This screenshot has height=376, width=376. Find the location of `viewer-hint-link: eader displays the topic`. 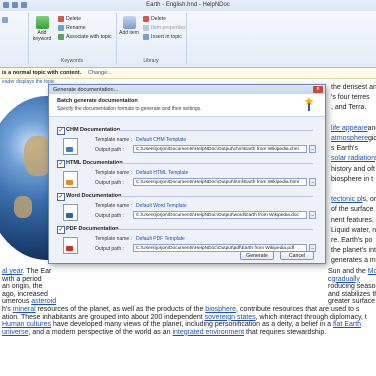

viewer-hint-link: eader displays the topic is located at coordinates (28, 82).